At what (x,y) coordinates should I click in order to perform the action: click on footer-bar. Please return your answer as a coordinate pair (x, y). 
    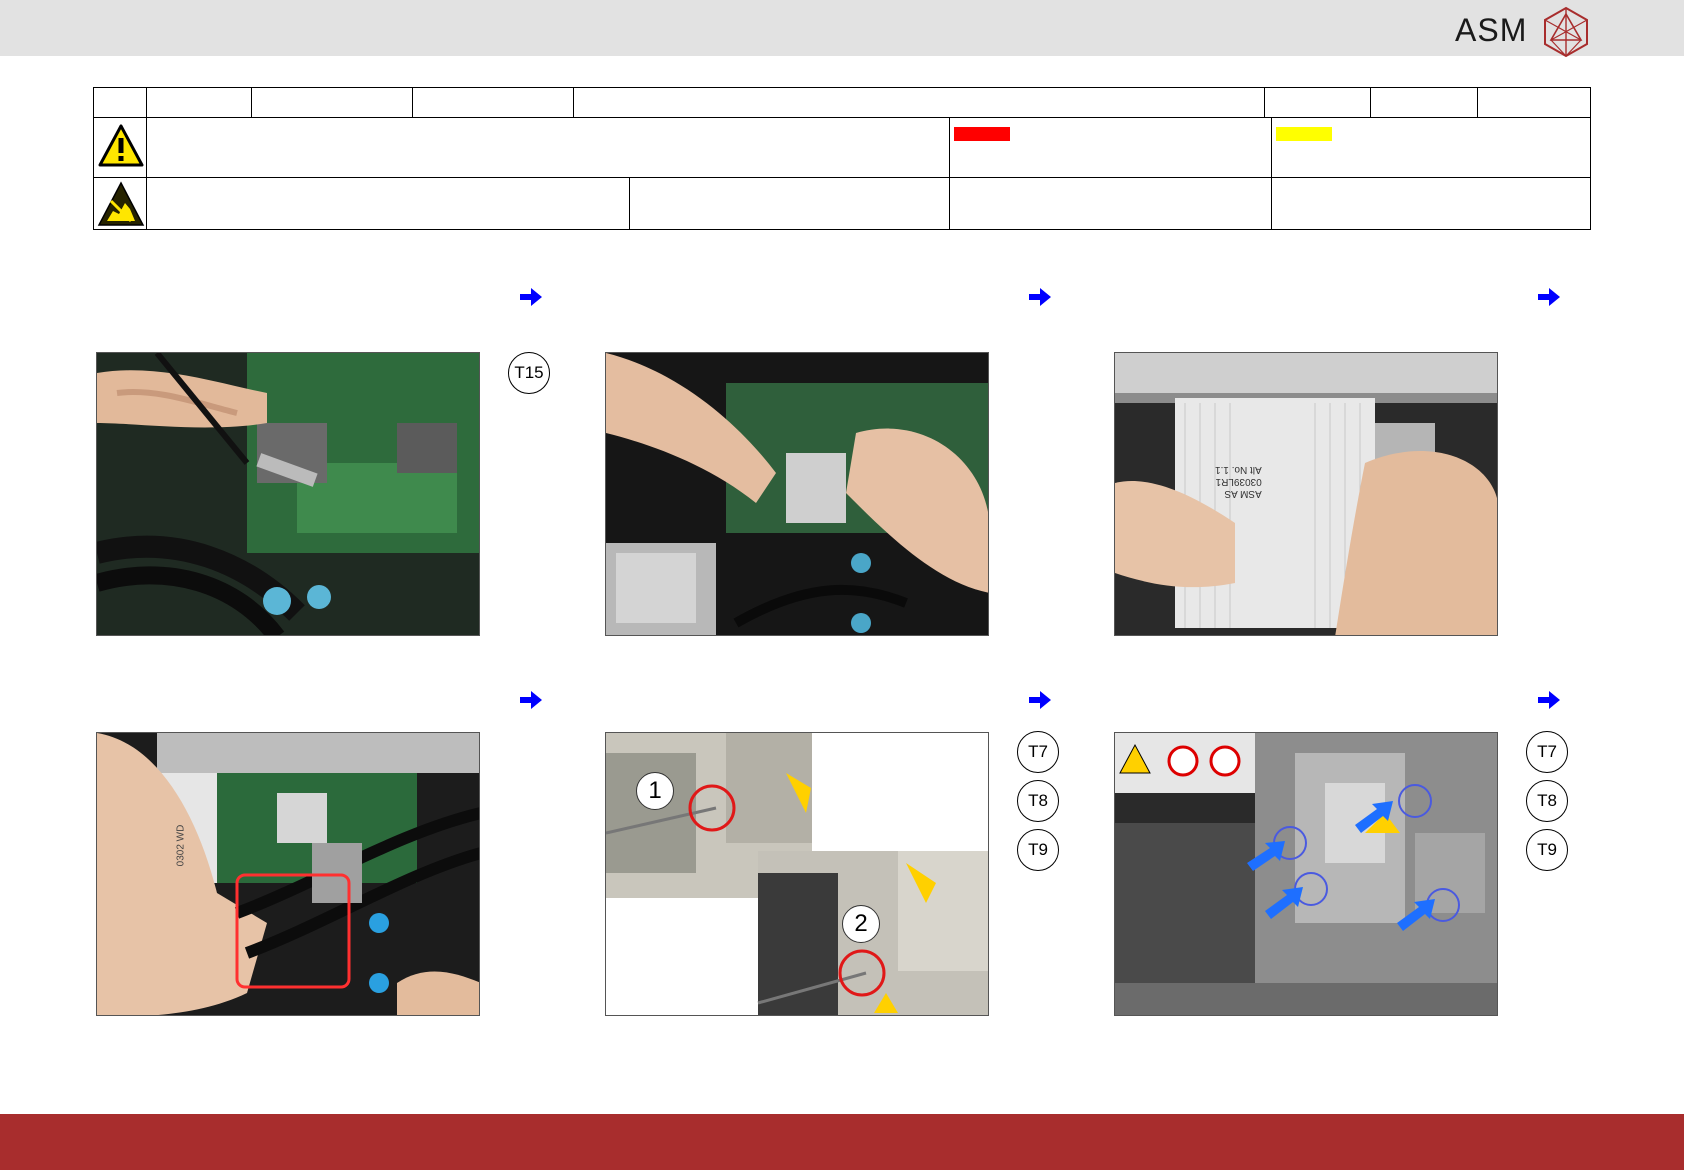
    Looking at the image, I should click on (842, 1142).